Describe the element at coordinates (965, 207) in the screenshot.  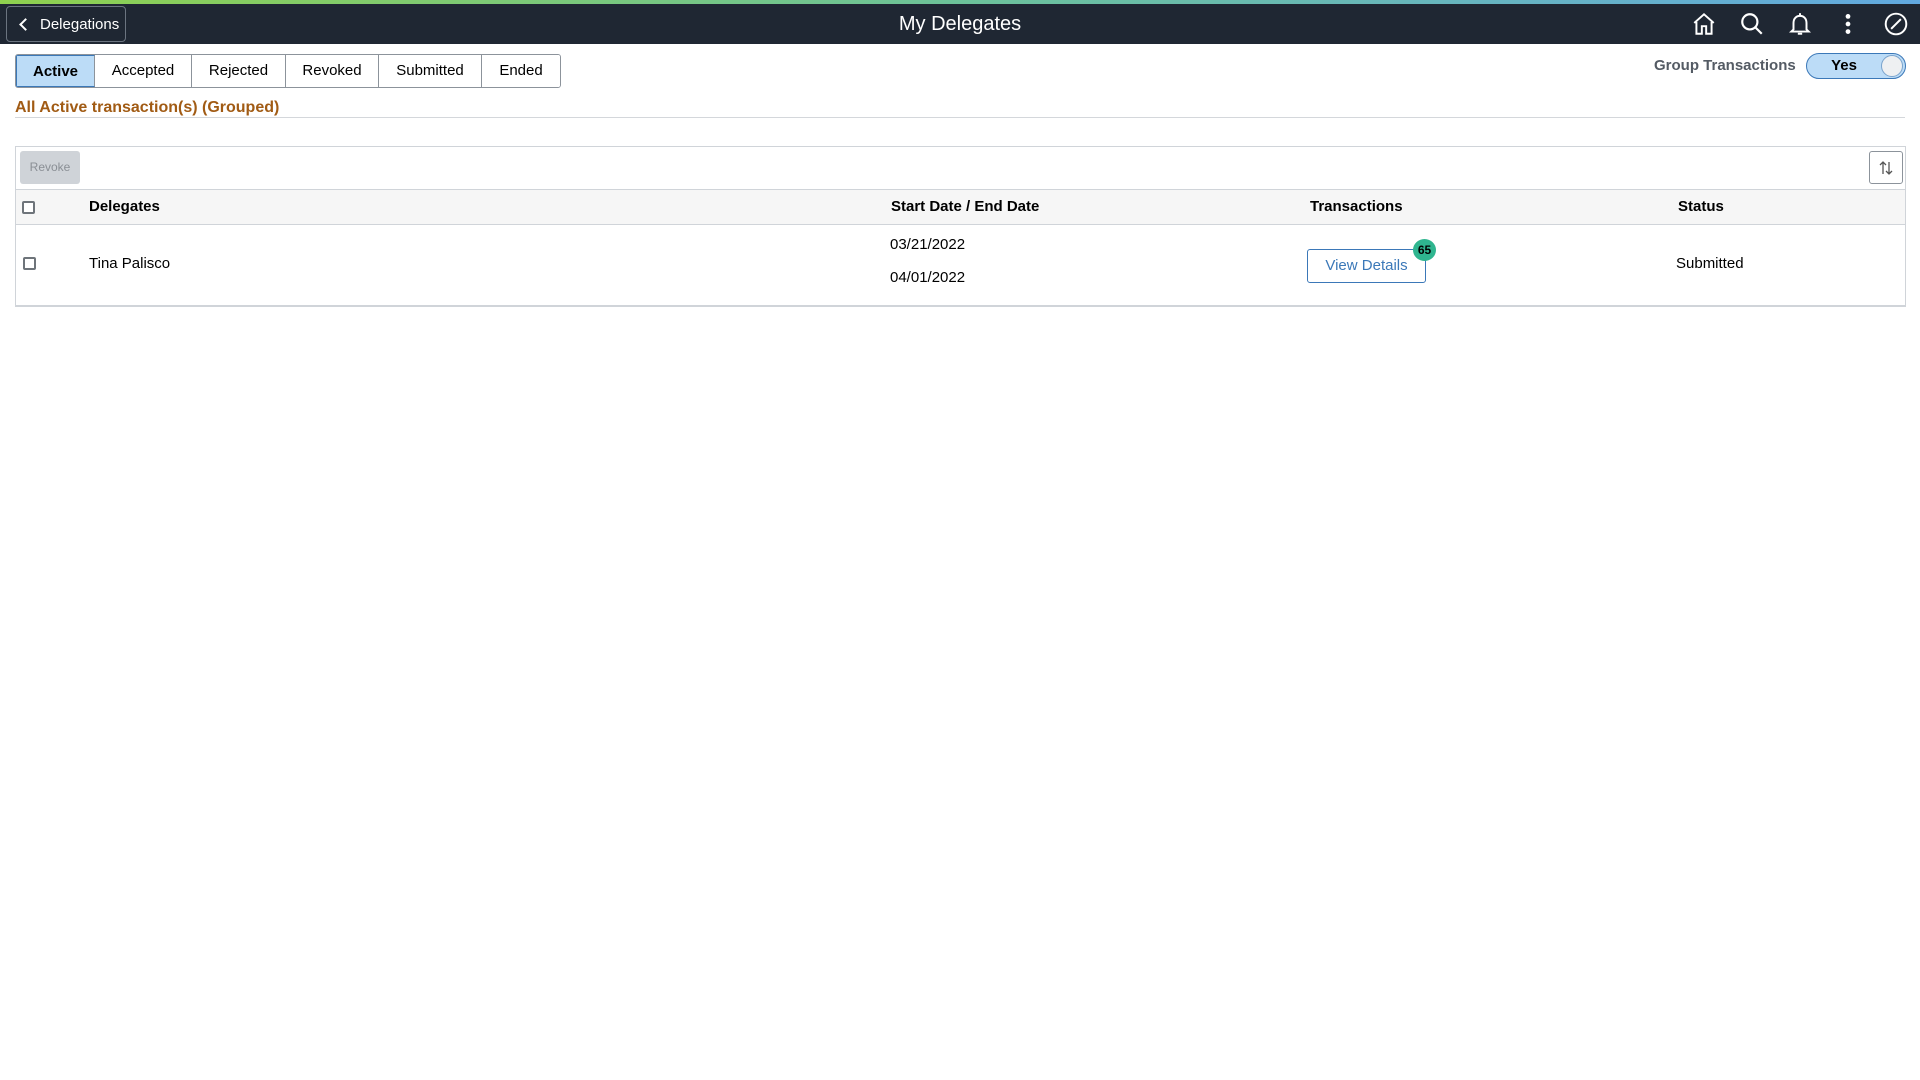
I see `column-header-dates: Start Date / End Date` at that location.